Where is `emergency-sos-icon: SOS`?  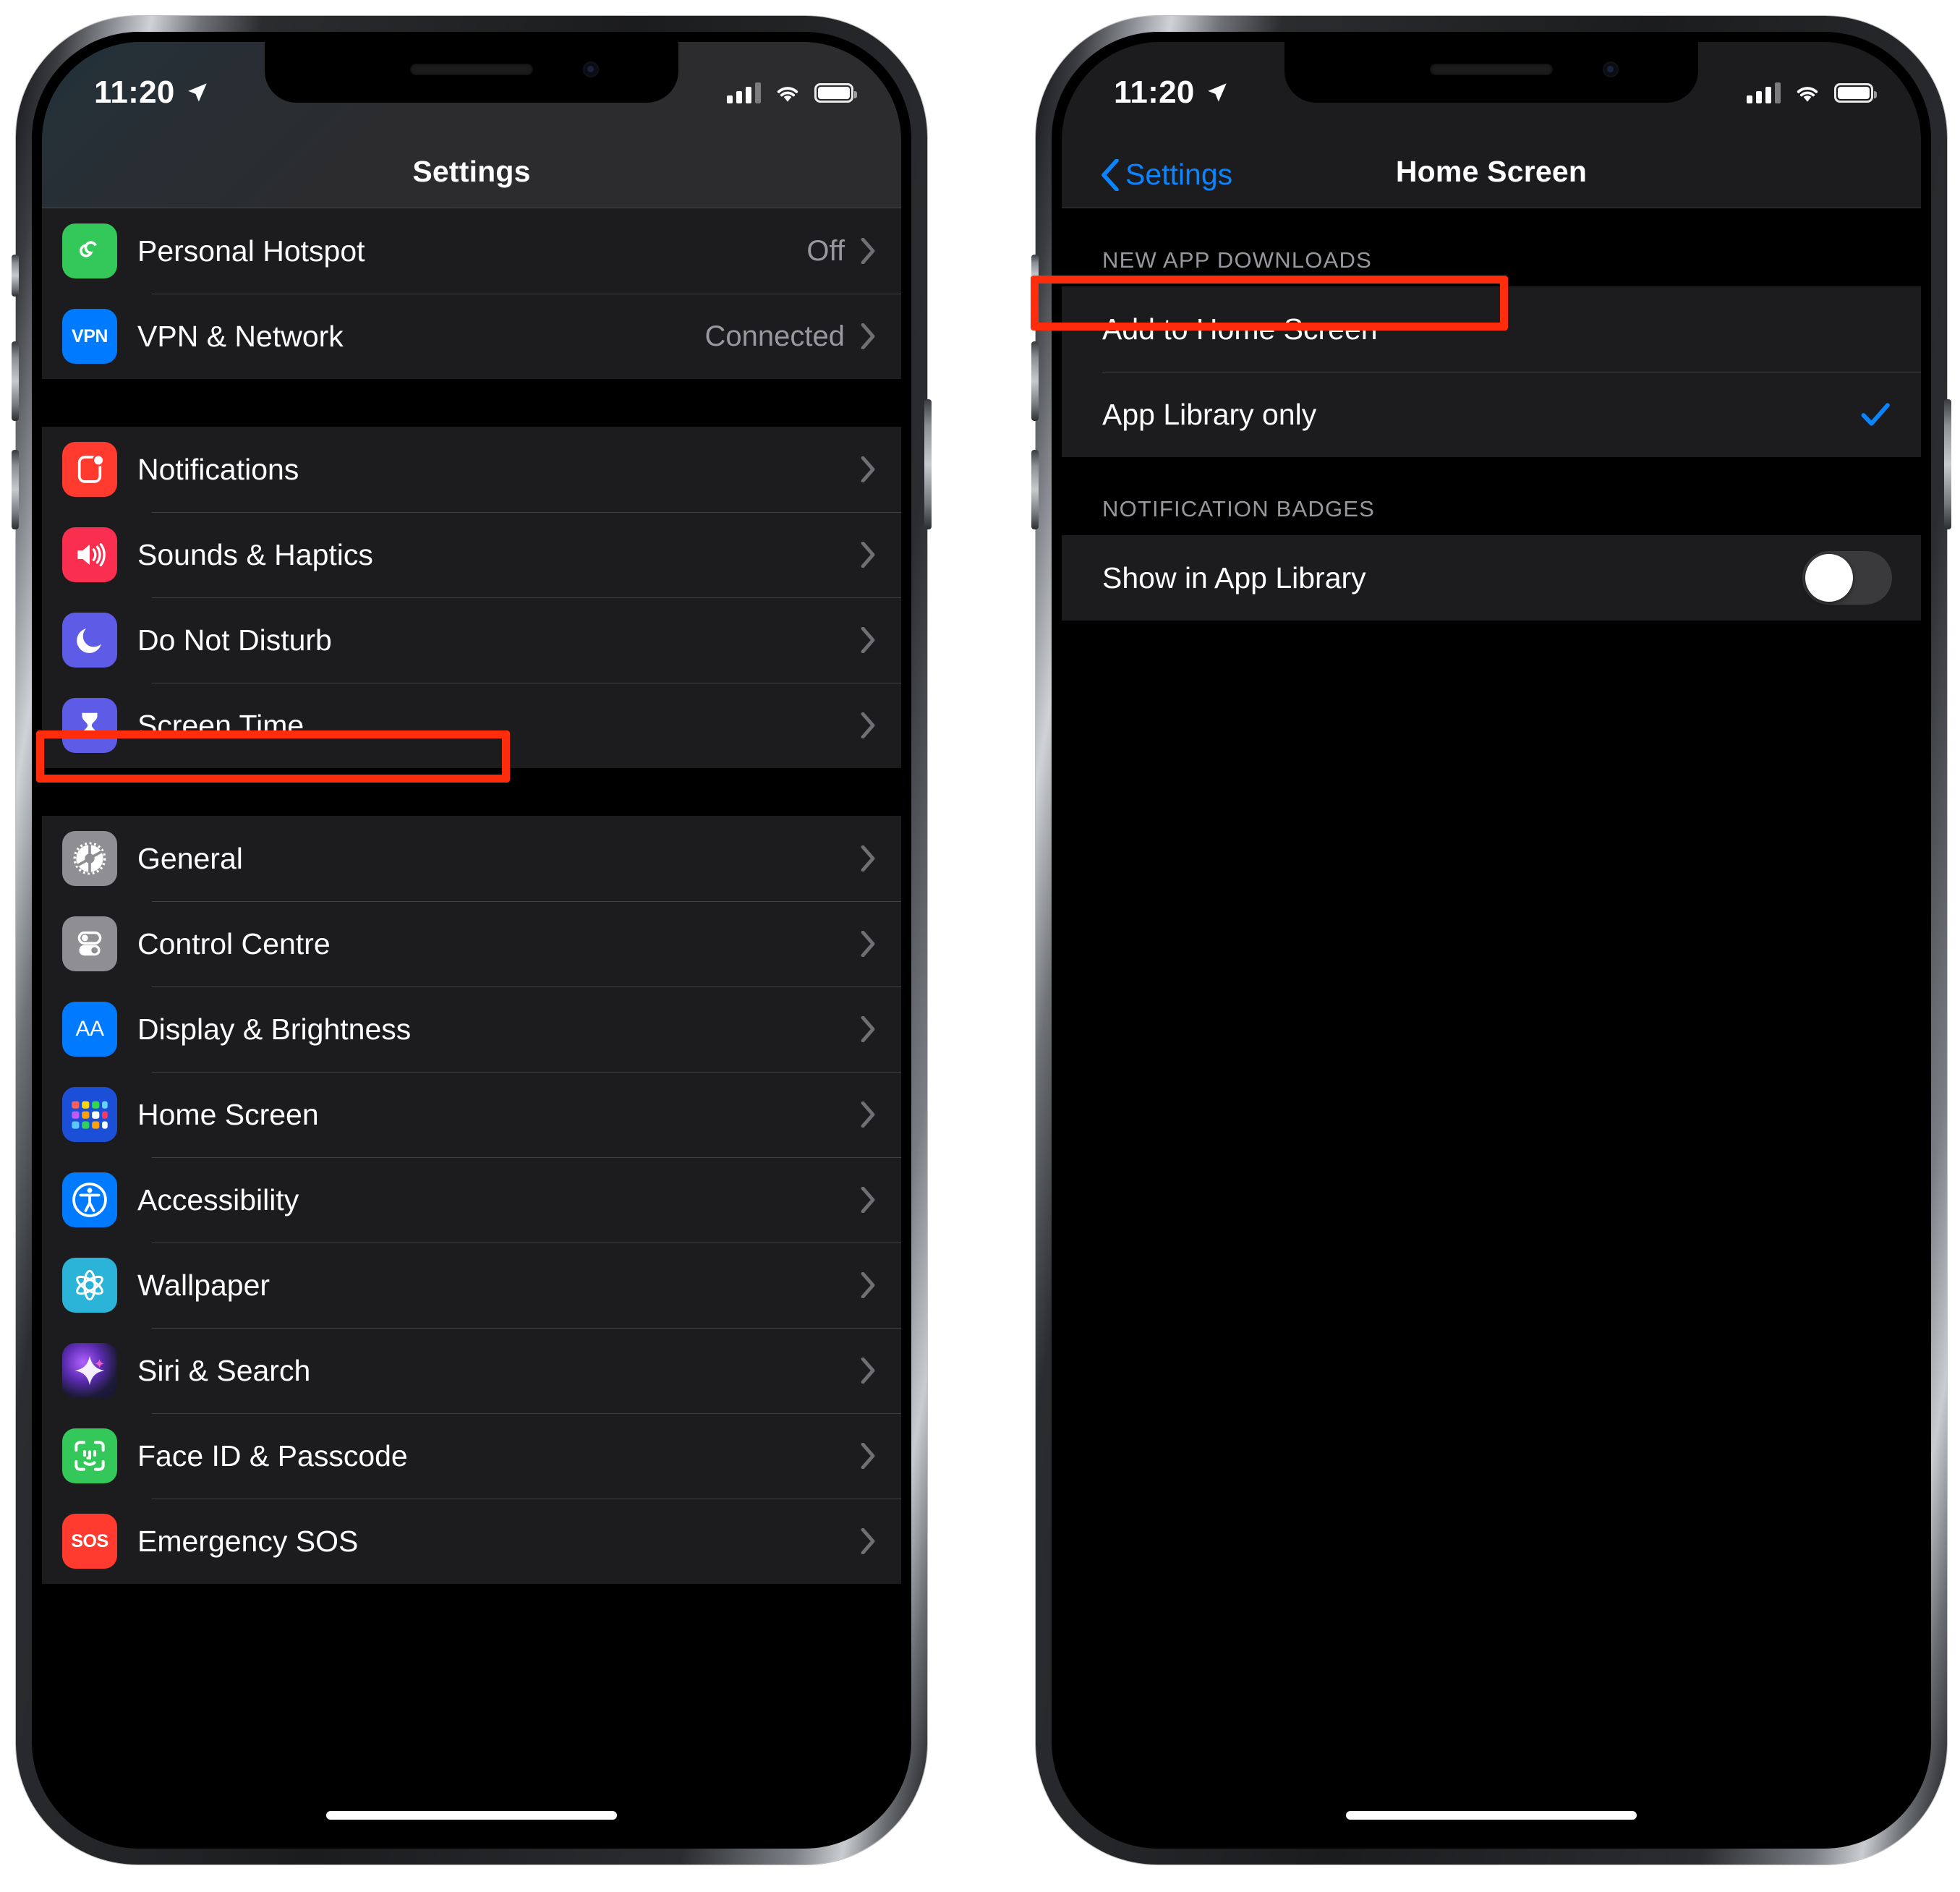 emergency-sos-icon: SOS is located at coordinates (89, 1541).